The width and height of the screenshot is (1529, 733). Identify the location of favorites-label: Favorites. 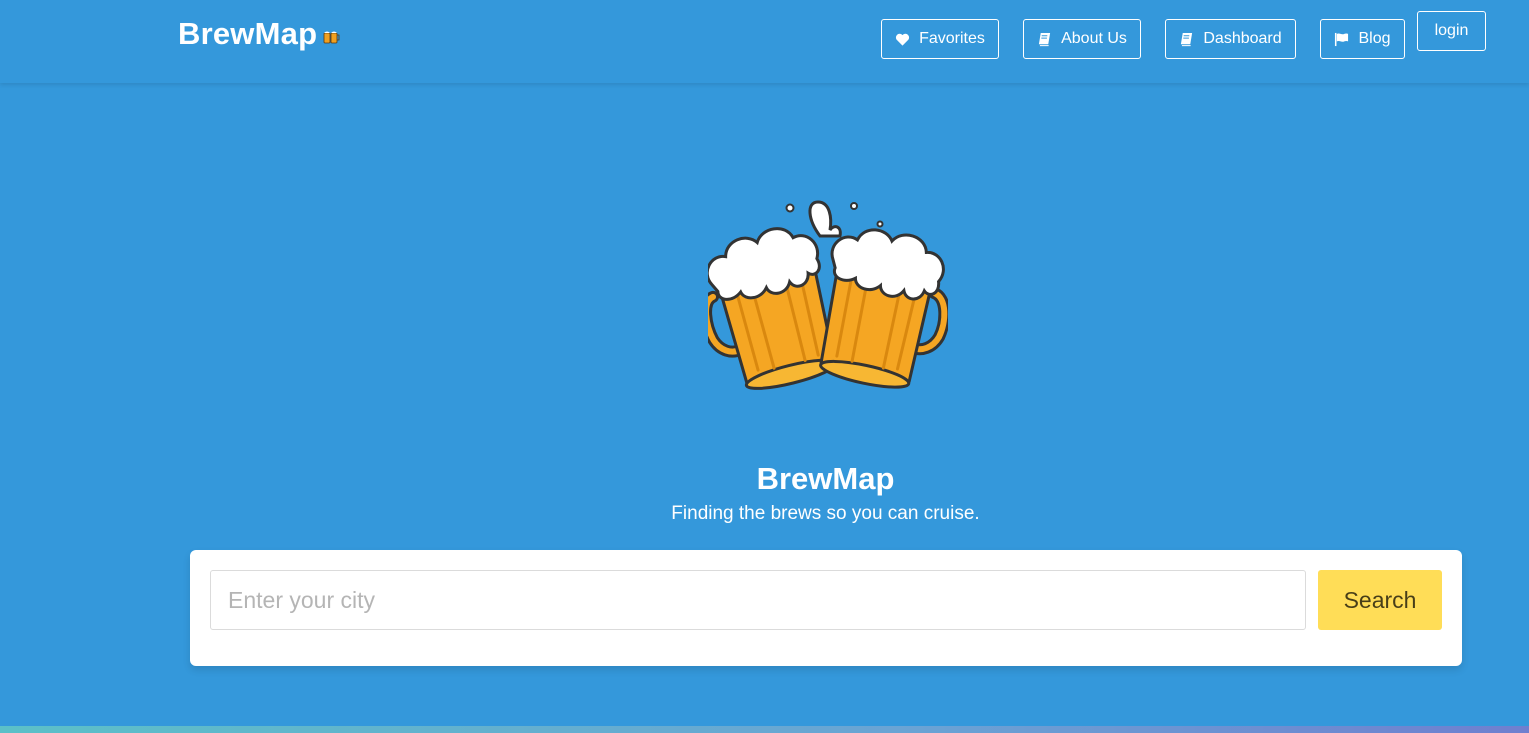
(952, 38).